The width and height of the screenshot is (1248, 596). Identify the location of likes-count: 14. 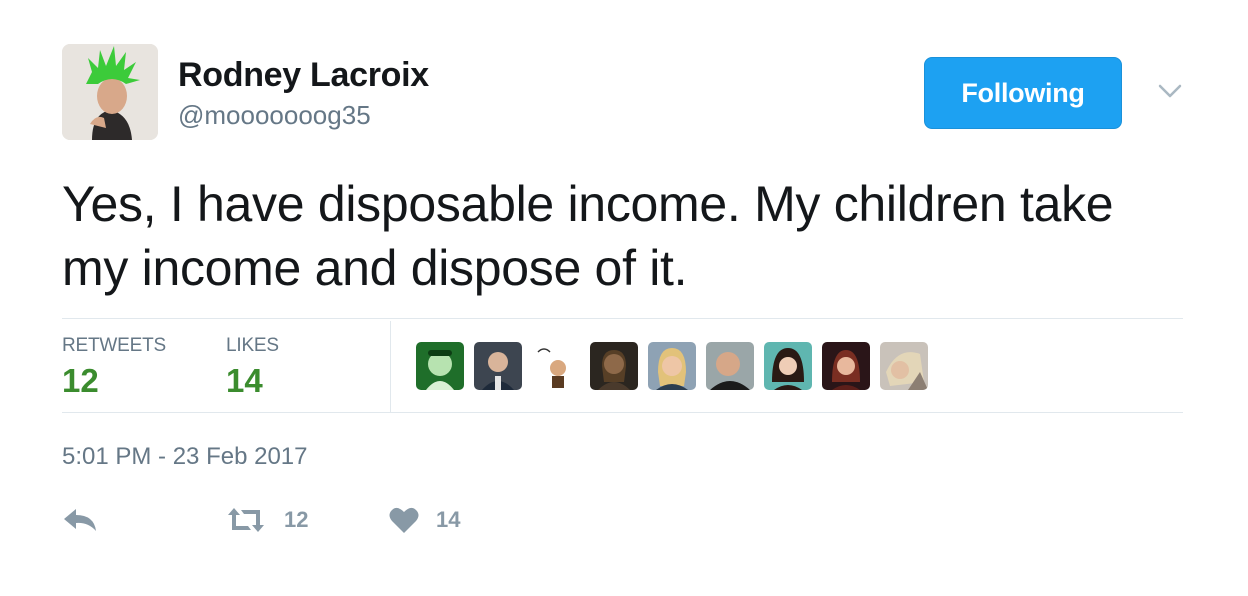
(244, 381).